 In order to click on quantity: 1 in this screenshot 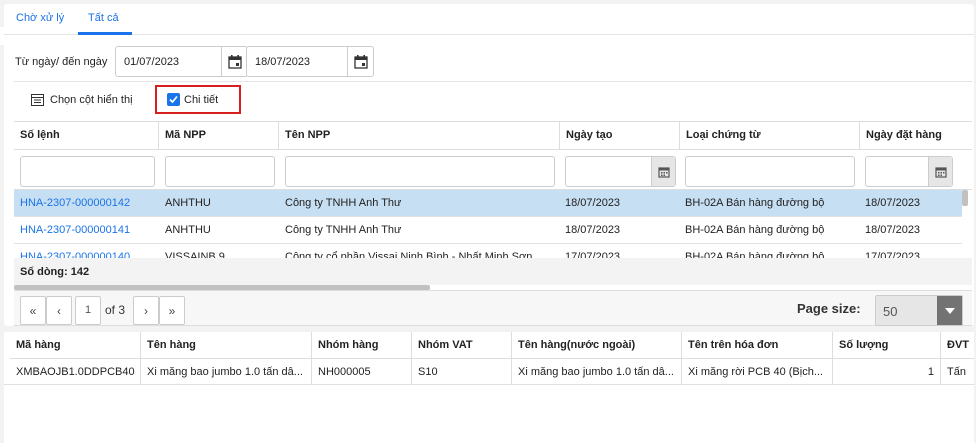, I will do `click(887, 372)`.